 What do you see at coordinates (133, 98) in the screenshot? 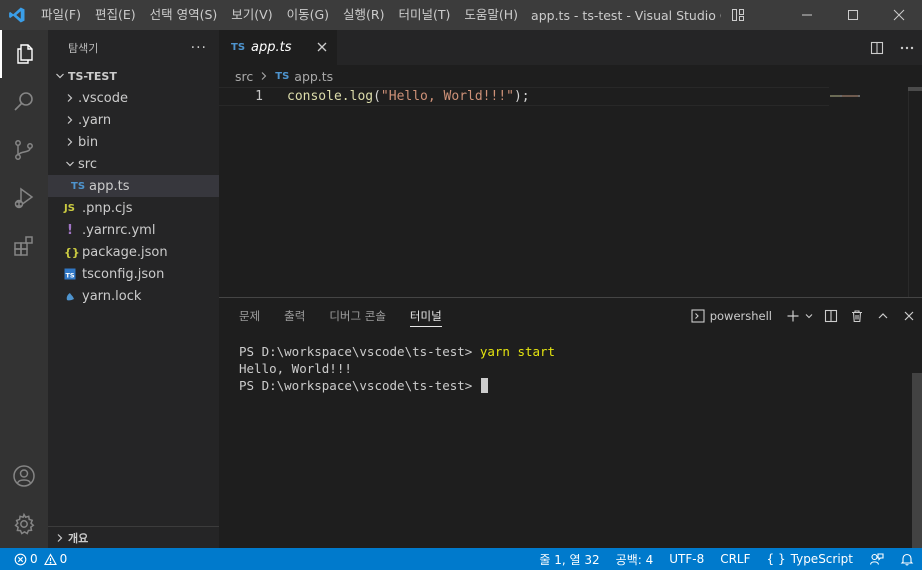
I see `tree-item-vscode-folder: .vscode` at bounding box center [133, 98].